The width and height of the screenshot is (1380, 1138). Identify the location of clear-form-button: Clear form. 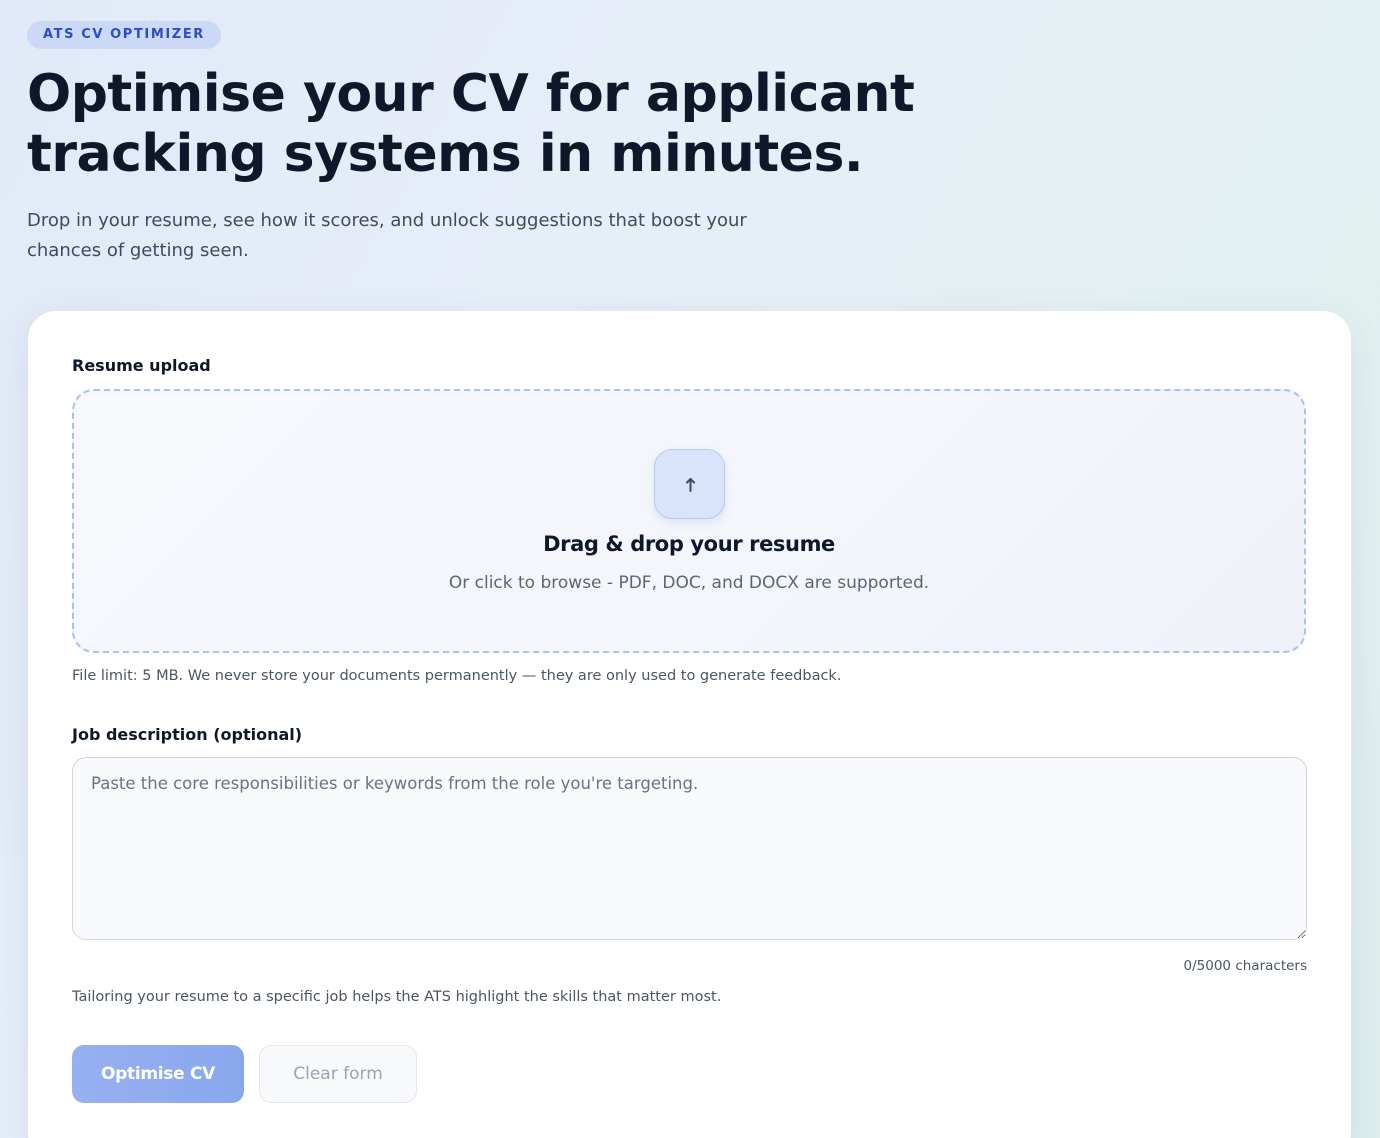
(338, 1074).